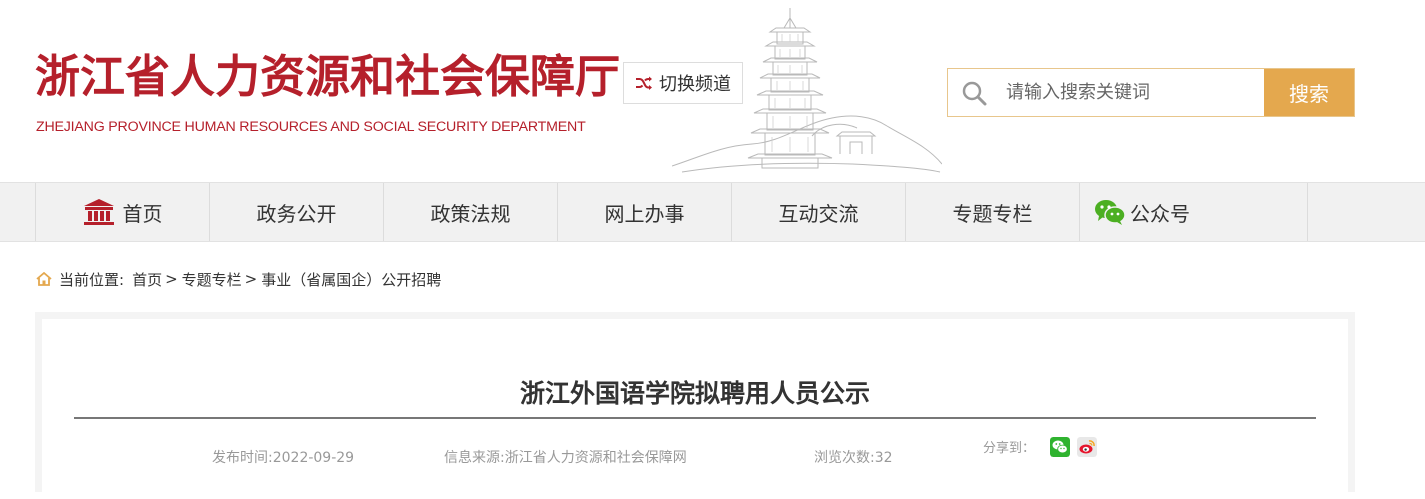 The width and height of the screenshot is (1425, 499). Describe the element at coordinates (327, 77) in the screenshot. I see `site-logo-title: 浙江省人力资源和社会保障厅` at that location.